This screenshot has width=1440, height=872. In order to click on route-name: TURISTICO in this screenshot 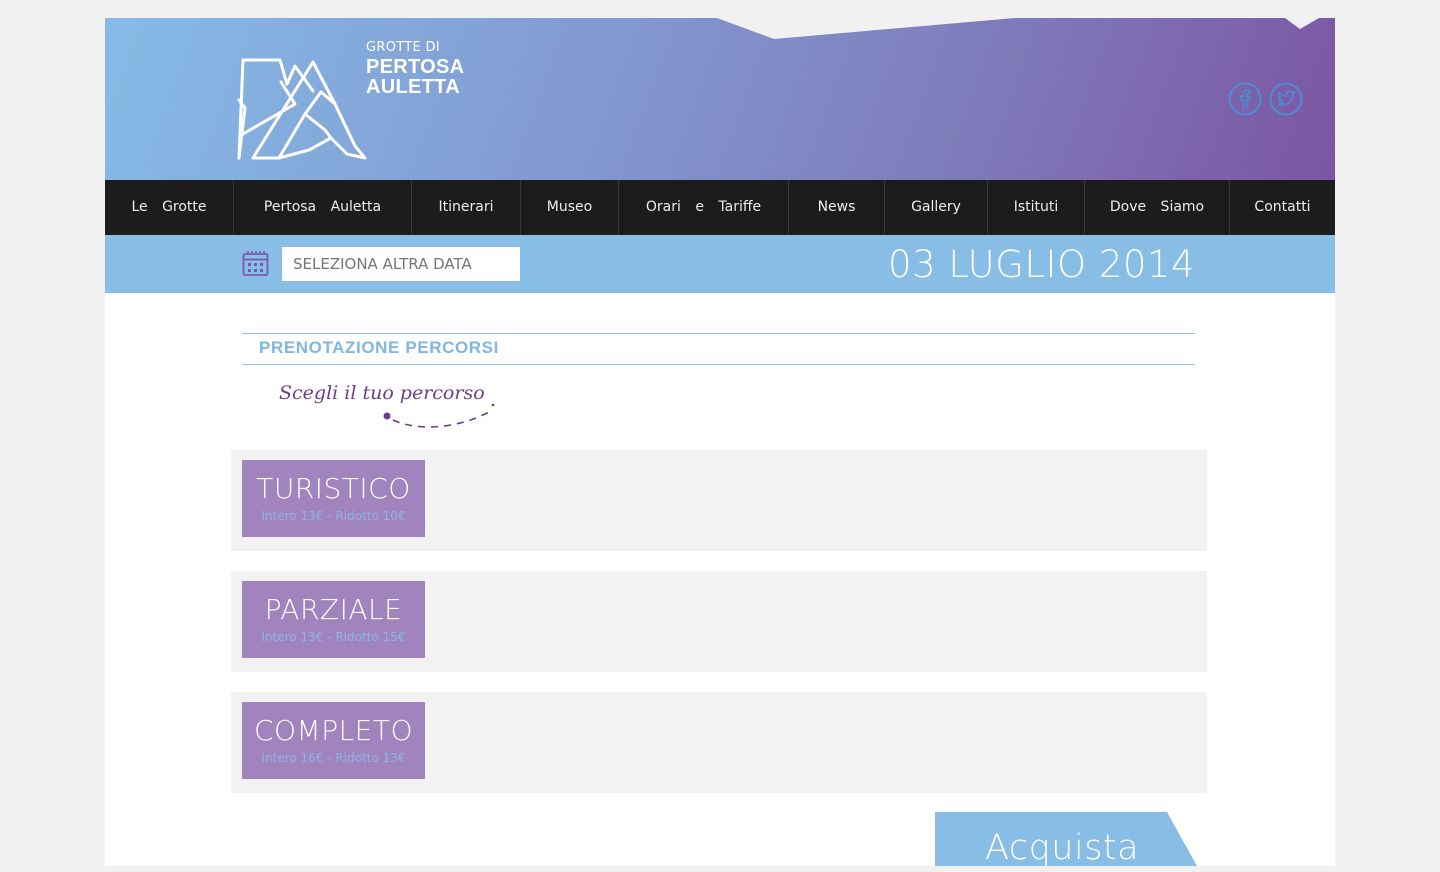, I will do `click(333, 488)`.